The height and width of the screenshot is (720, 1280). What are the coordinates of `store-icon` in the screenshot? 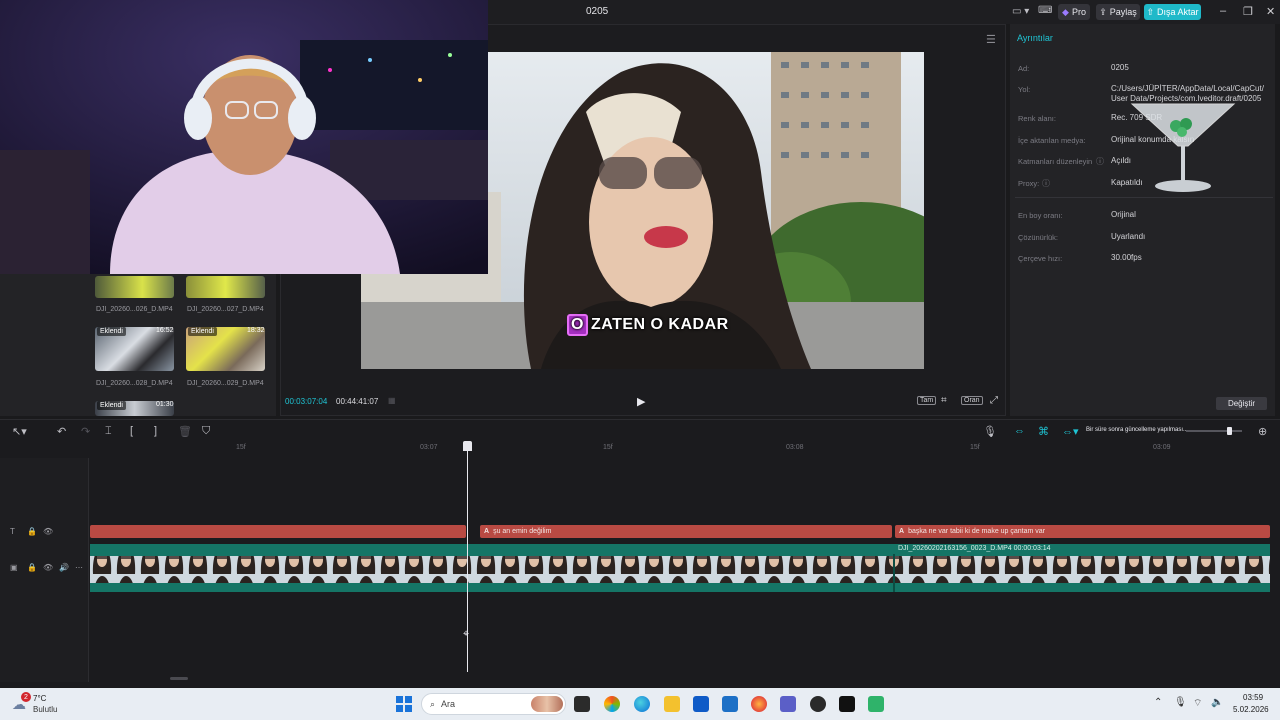 It's located at (701, 704).